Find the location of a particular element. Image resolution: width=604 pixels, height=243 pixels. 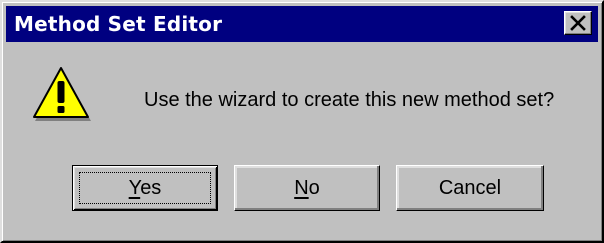

no-button-label: No is located at coordinates (307, 188).